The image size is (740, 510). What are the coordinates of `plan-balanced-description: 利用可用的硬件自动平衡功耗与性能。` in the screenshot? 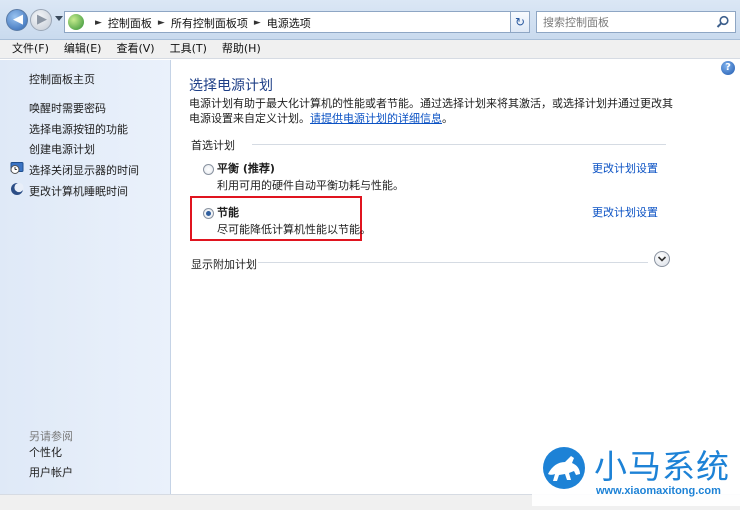 It's located at (310, 185).